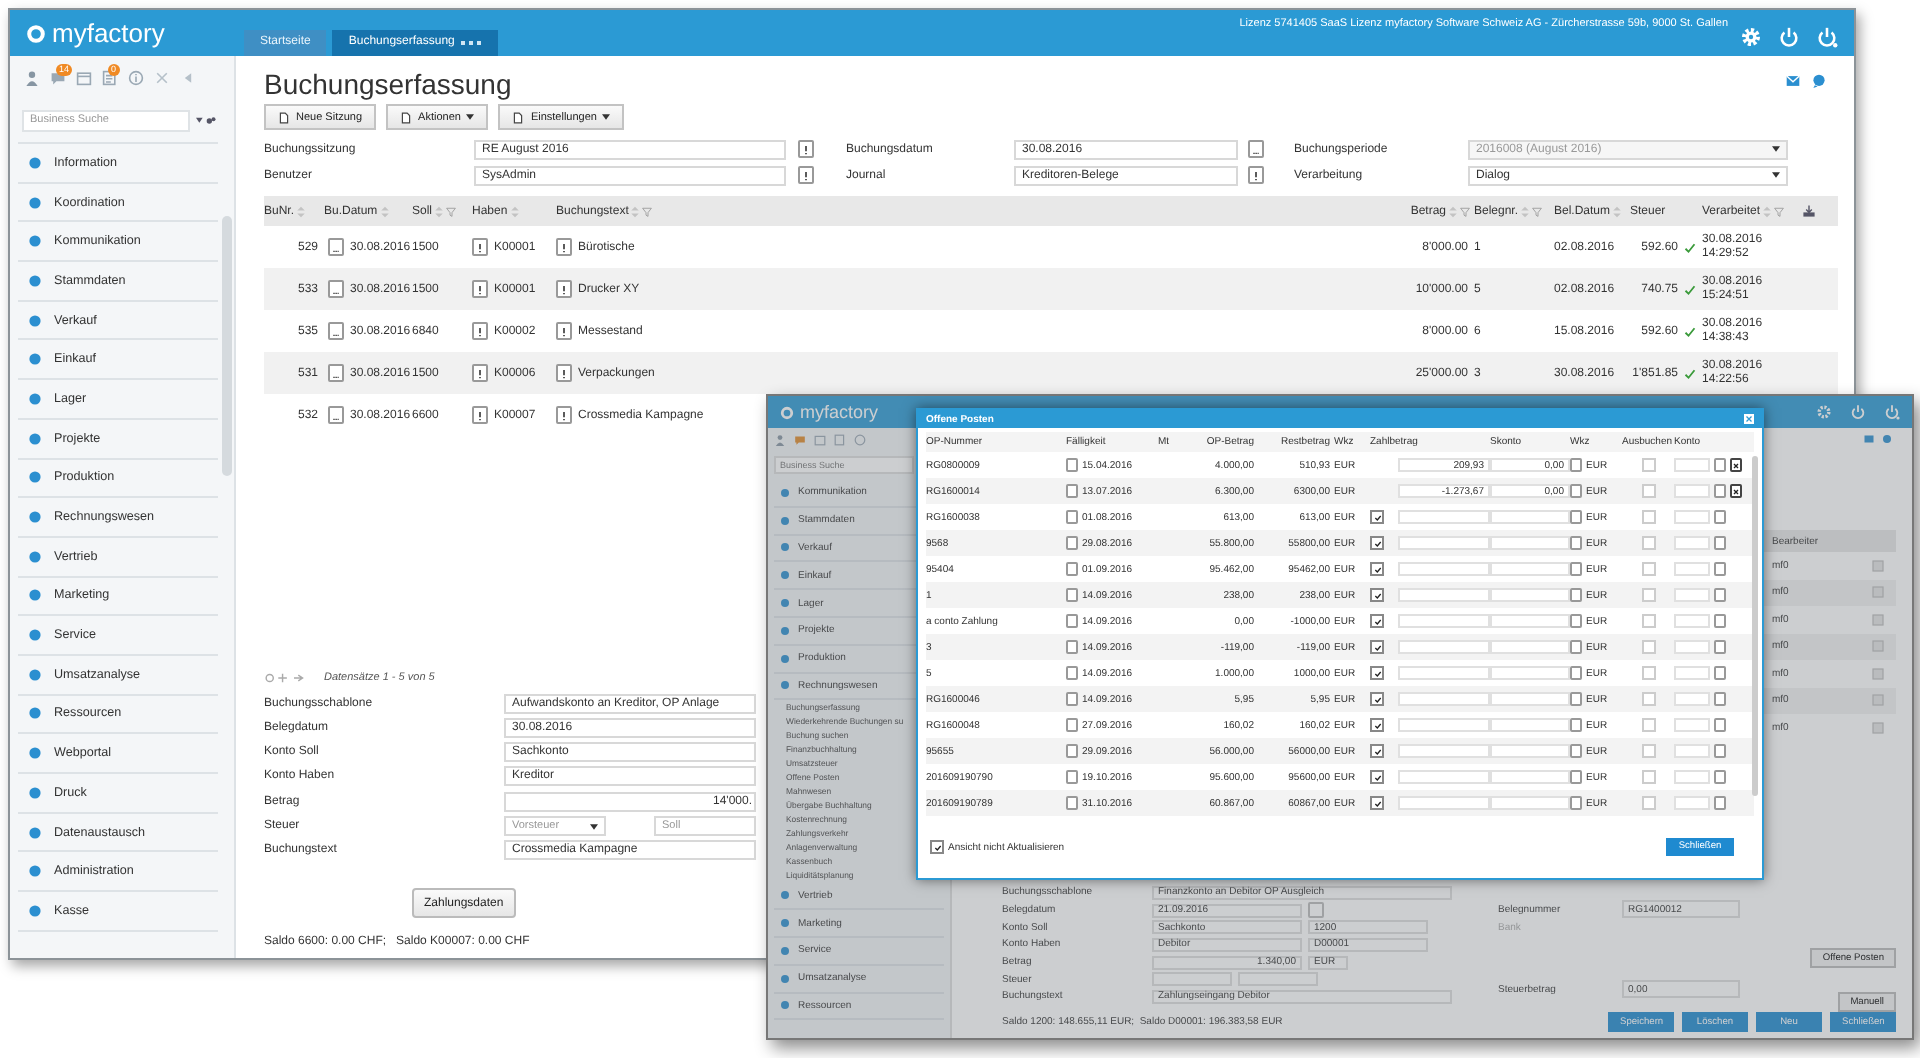 The image size is (1920, 1058). I want to click on info-icon, so click(860, 440).